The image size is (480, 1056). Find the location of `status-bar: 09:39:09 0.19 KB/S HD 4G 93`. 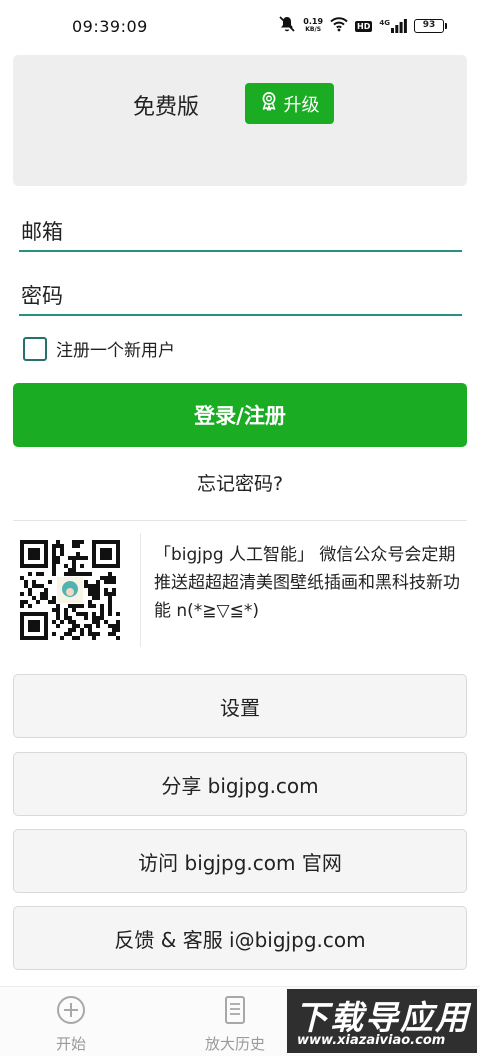

status-bar: 09:39:09 0.19 KB/S HD 4G 93 is located at coordinates (240, 26).